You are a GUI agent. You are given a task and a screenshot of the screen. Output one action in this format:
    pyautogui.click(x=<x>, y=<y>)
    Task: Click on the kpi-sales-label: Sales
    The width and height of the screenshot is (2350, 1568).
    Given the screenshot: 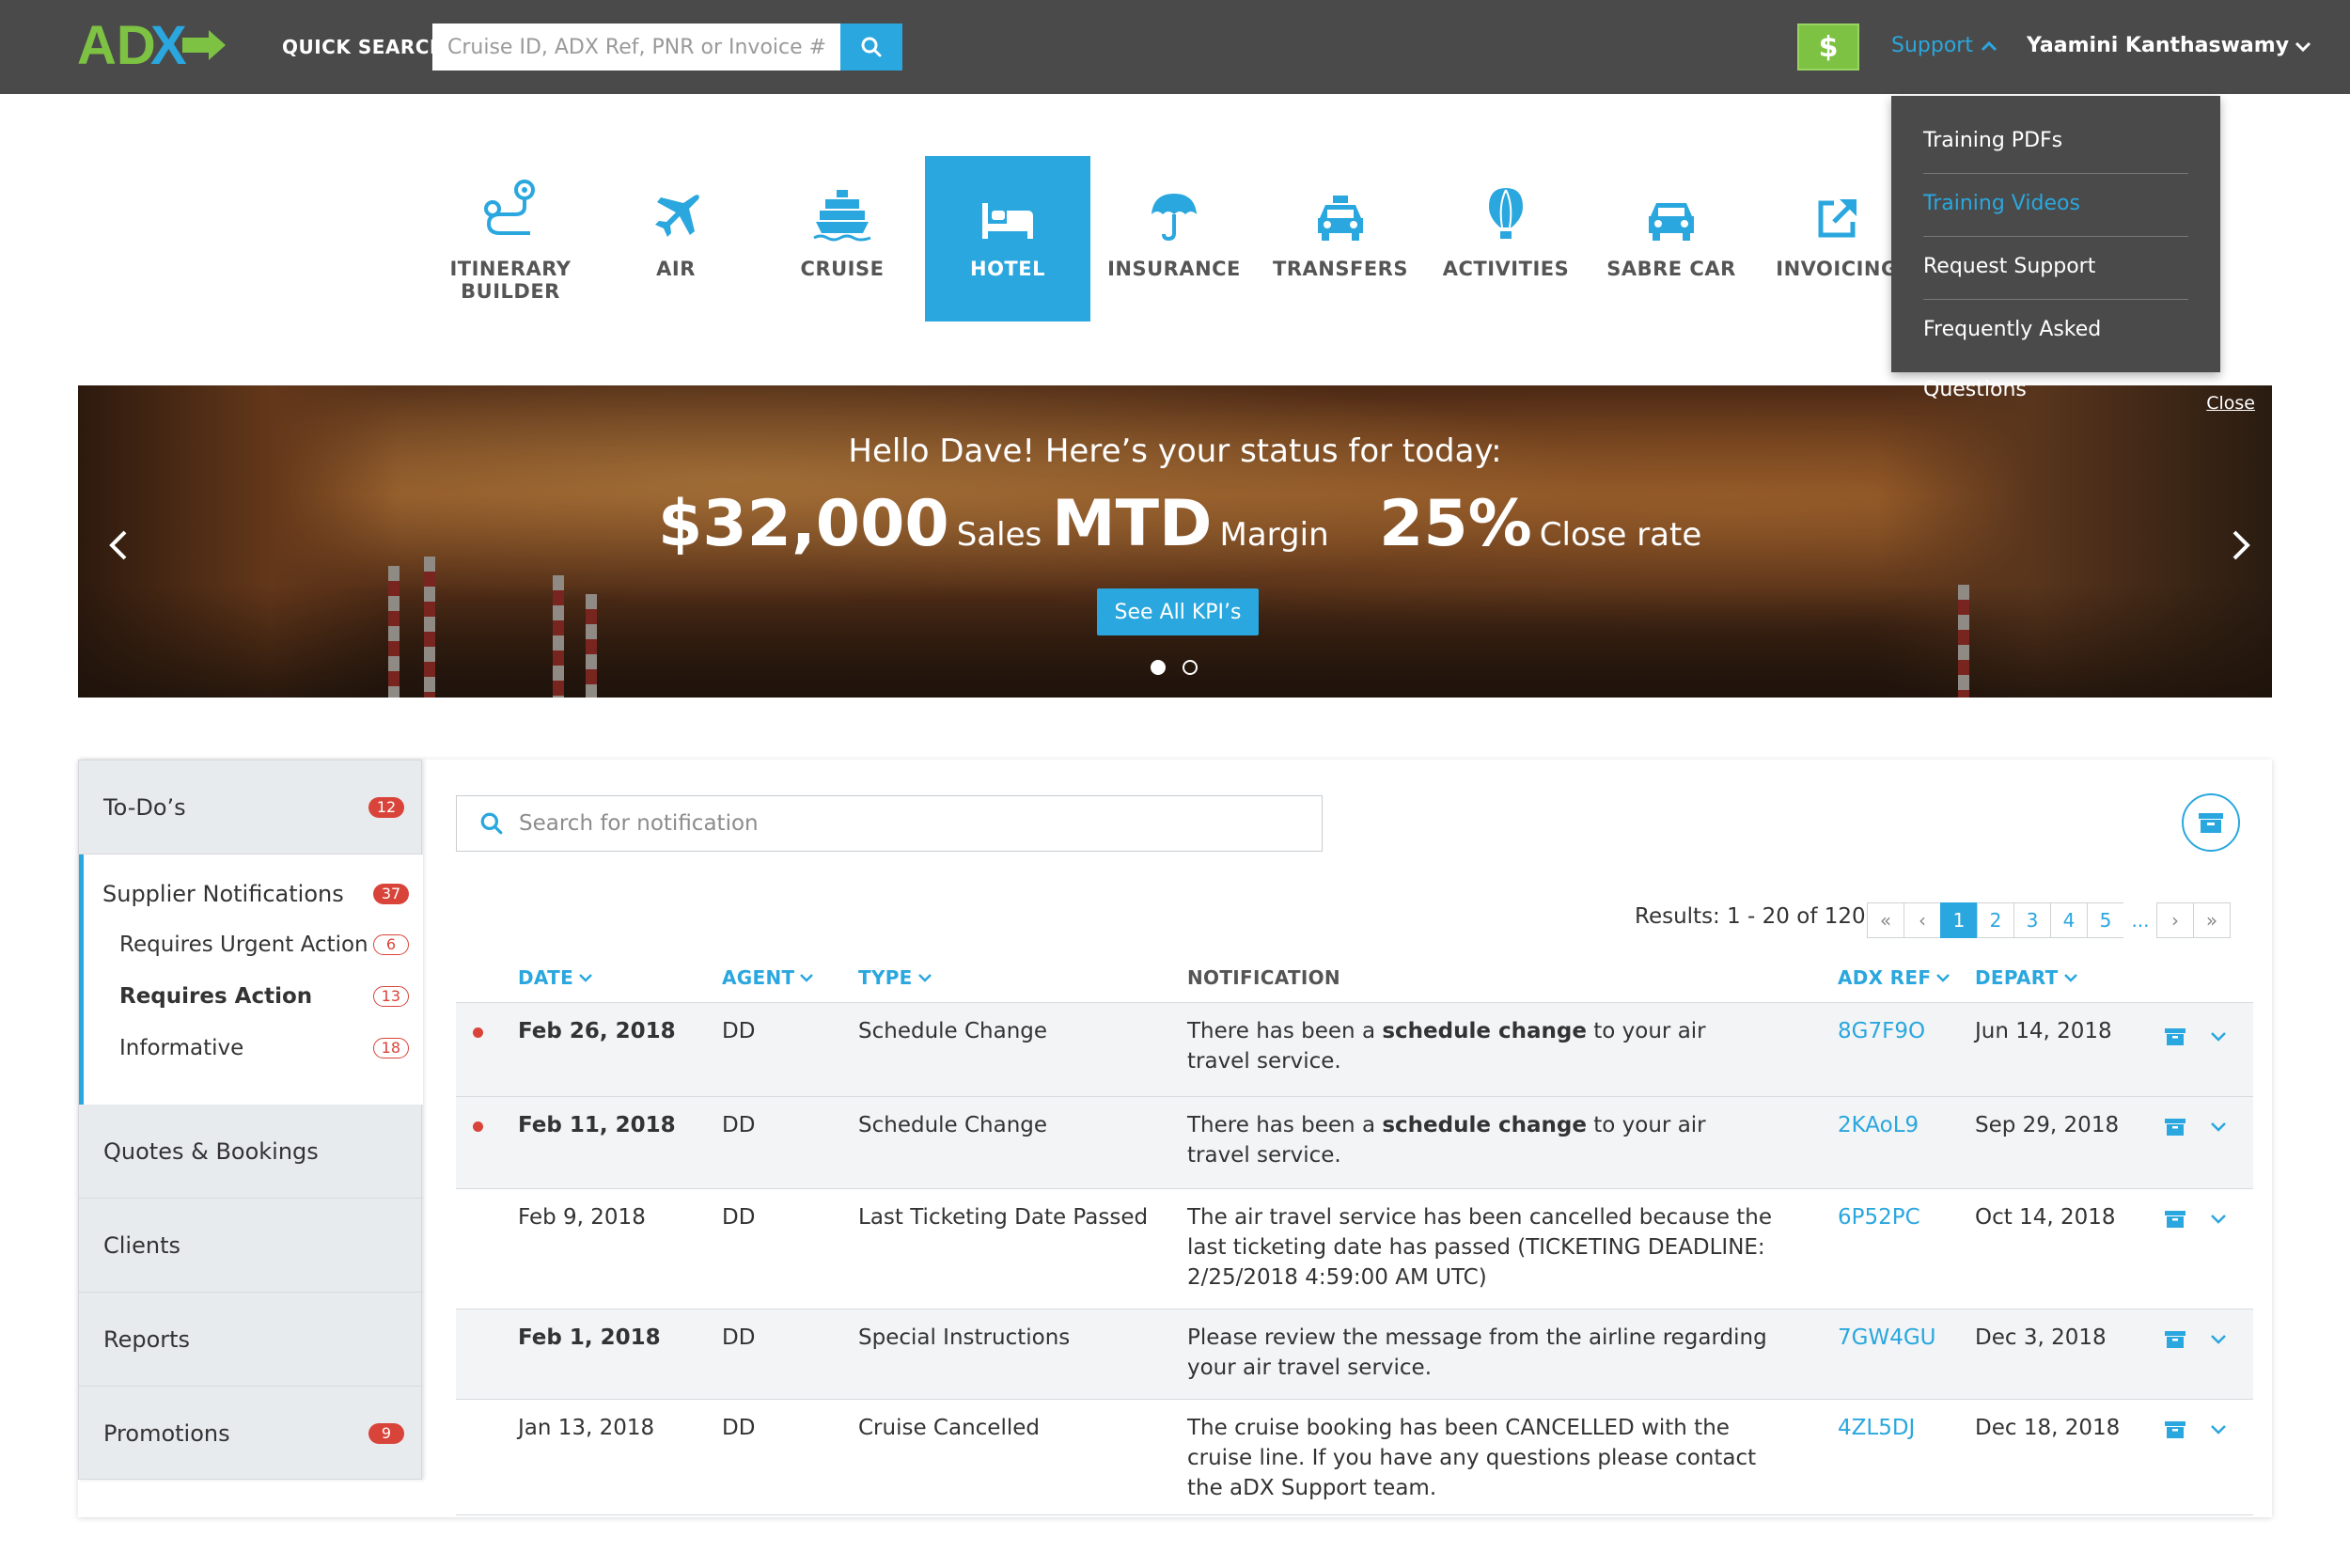 What is the action you would take?
    pyautogui.click(x=999, y=535)
    